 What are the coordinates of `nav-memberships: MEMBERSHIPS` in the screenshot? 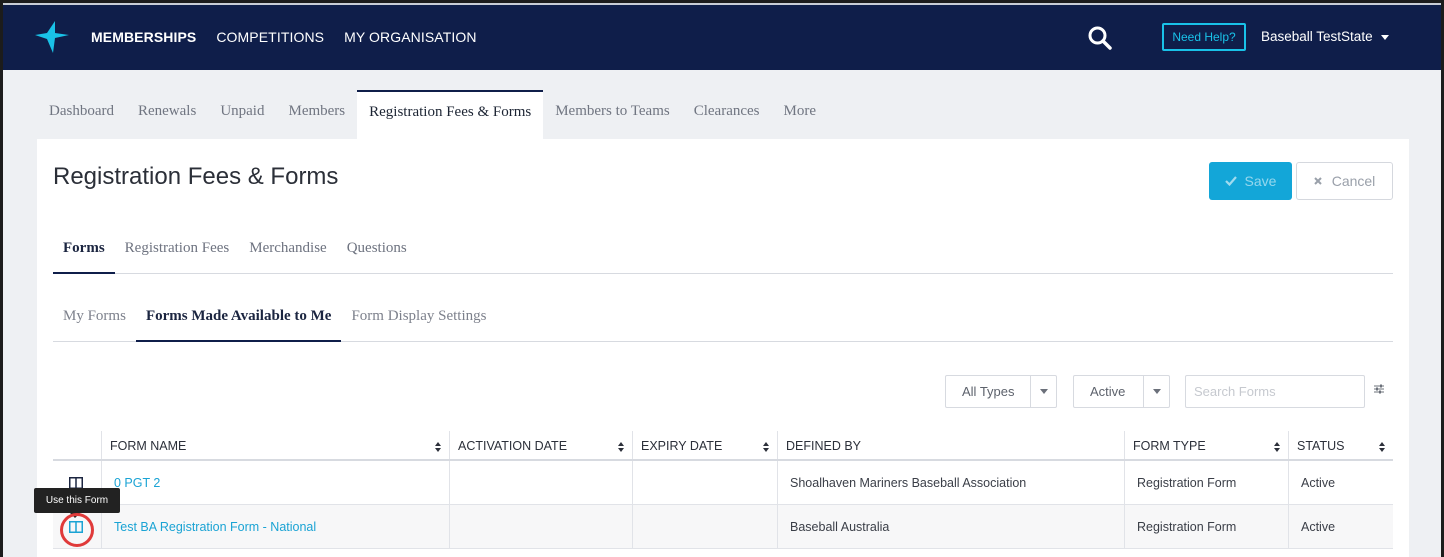 It's located at (143, 37).